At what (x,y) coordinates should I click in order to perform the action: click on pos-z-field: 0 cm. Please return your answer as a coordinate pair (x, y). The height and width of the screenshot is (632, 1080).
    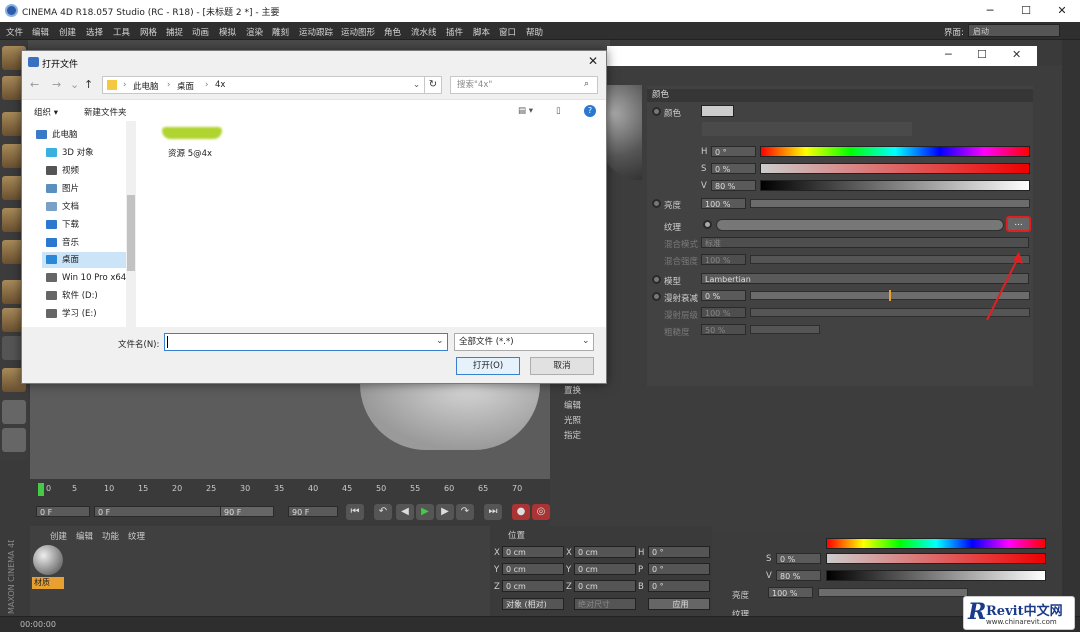
    Looking at the image, I should click on (533, 586).